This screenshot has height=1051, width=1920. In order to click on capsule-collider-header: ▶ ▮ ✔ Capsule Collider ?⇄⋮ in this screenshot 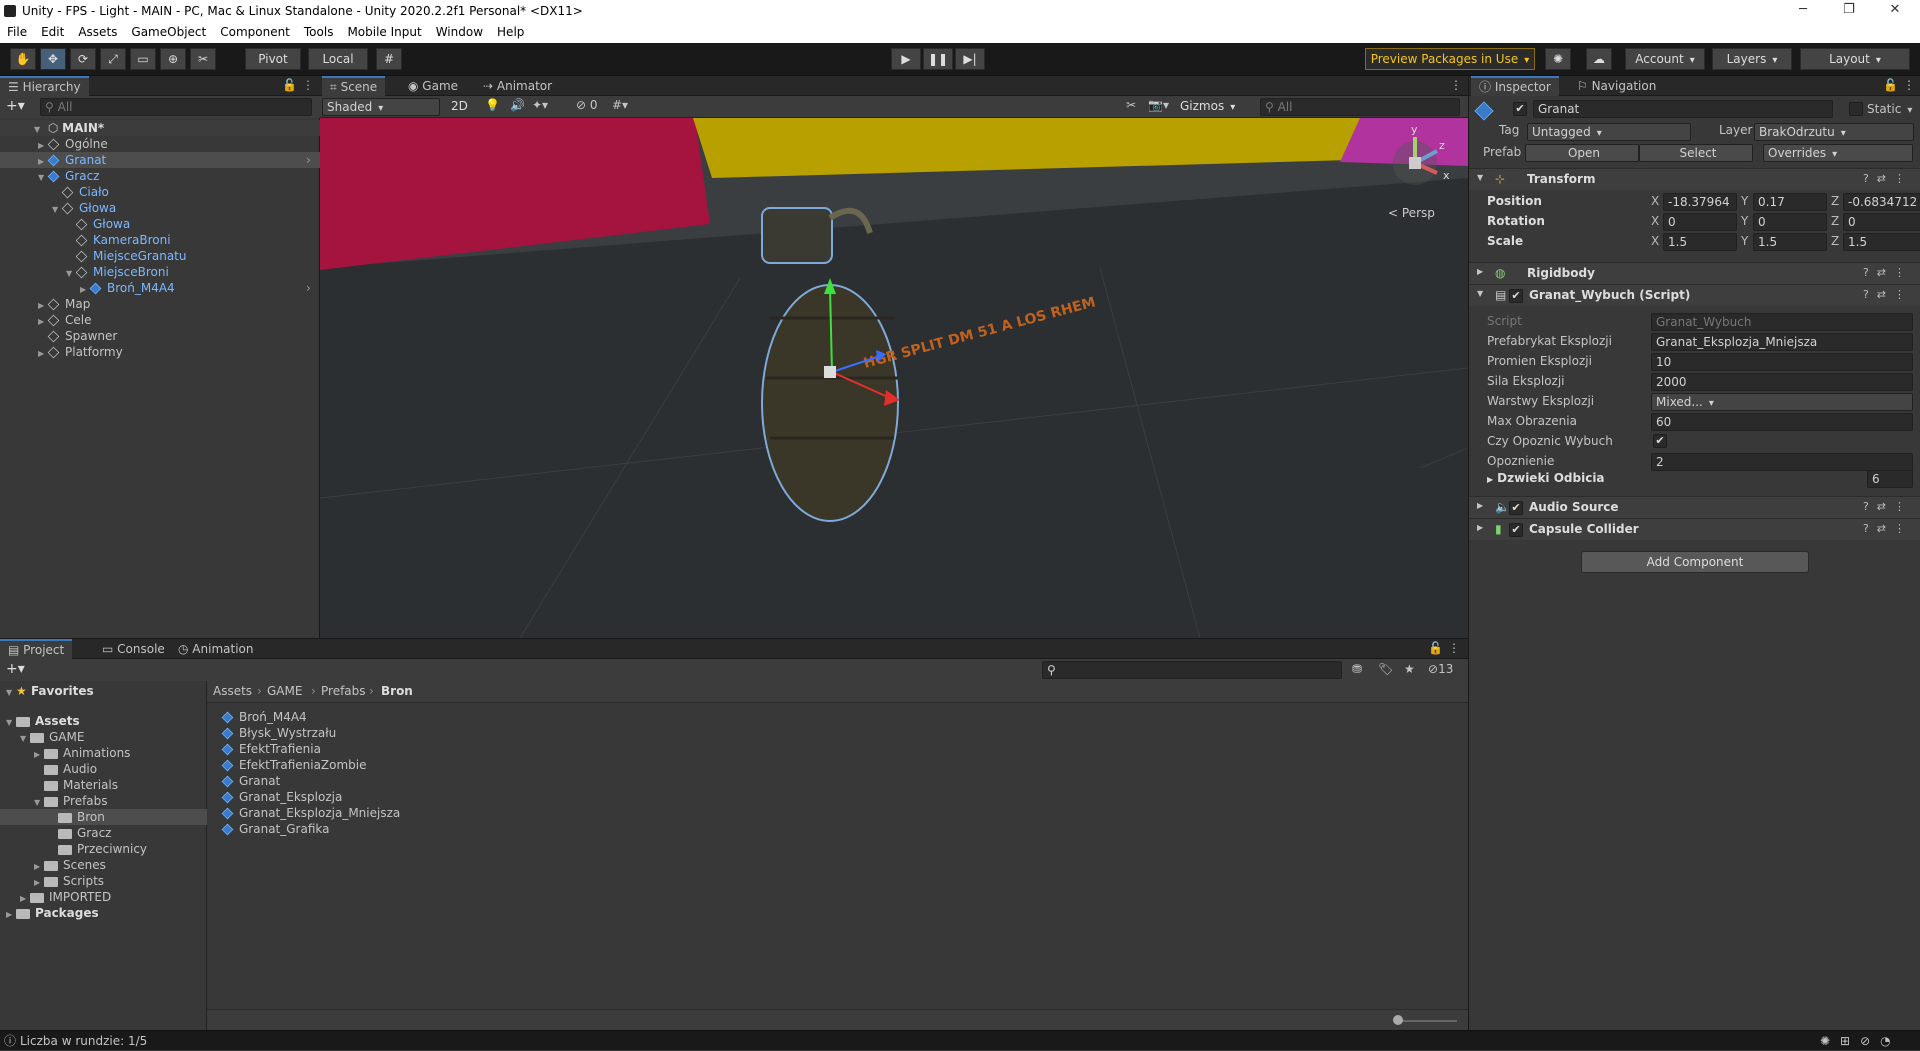, I will do `click(1694, 529)`.